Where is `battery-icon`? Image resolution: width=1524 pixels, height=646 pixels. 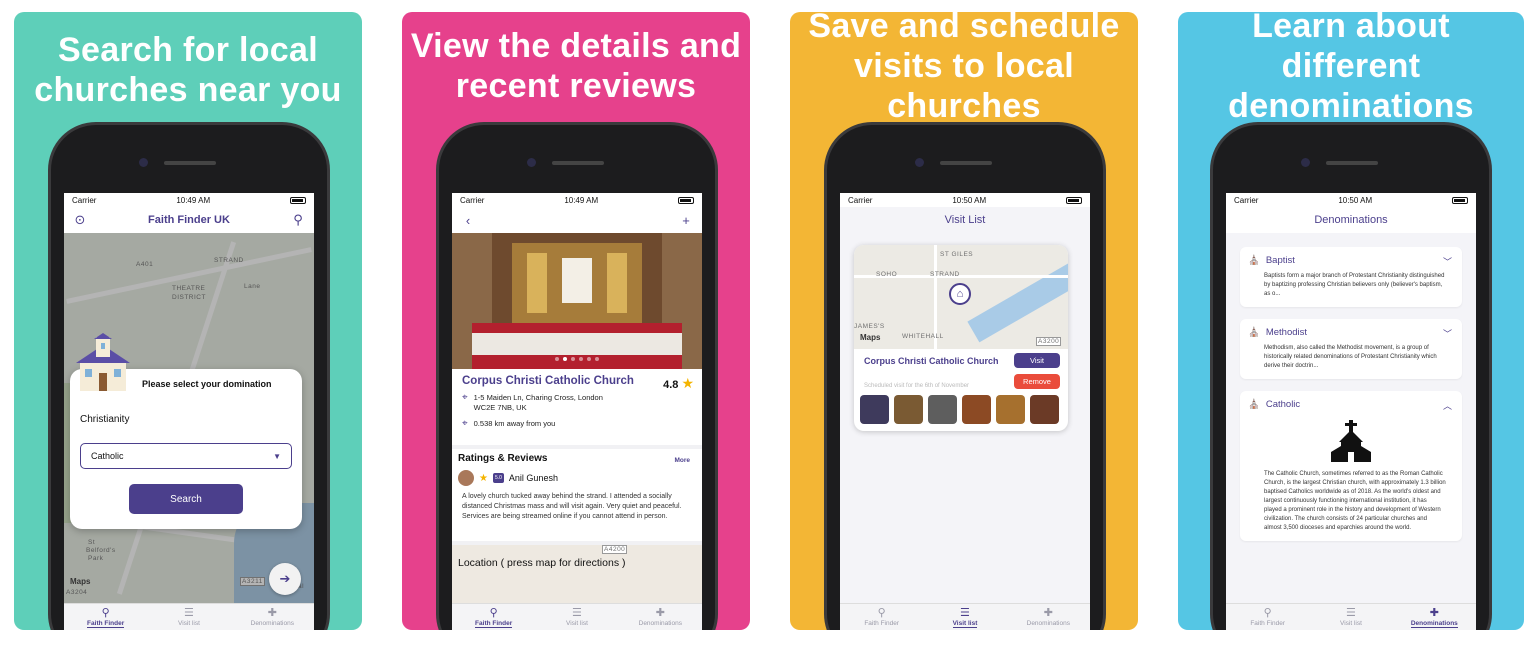
battery-icon is located at coordinates (685, 200).